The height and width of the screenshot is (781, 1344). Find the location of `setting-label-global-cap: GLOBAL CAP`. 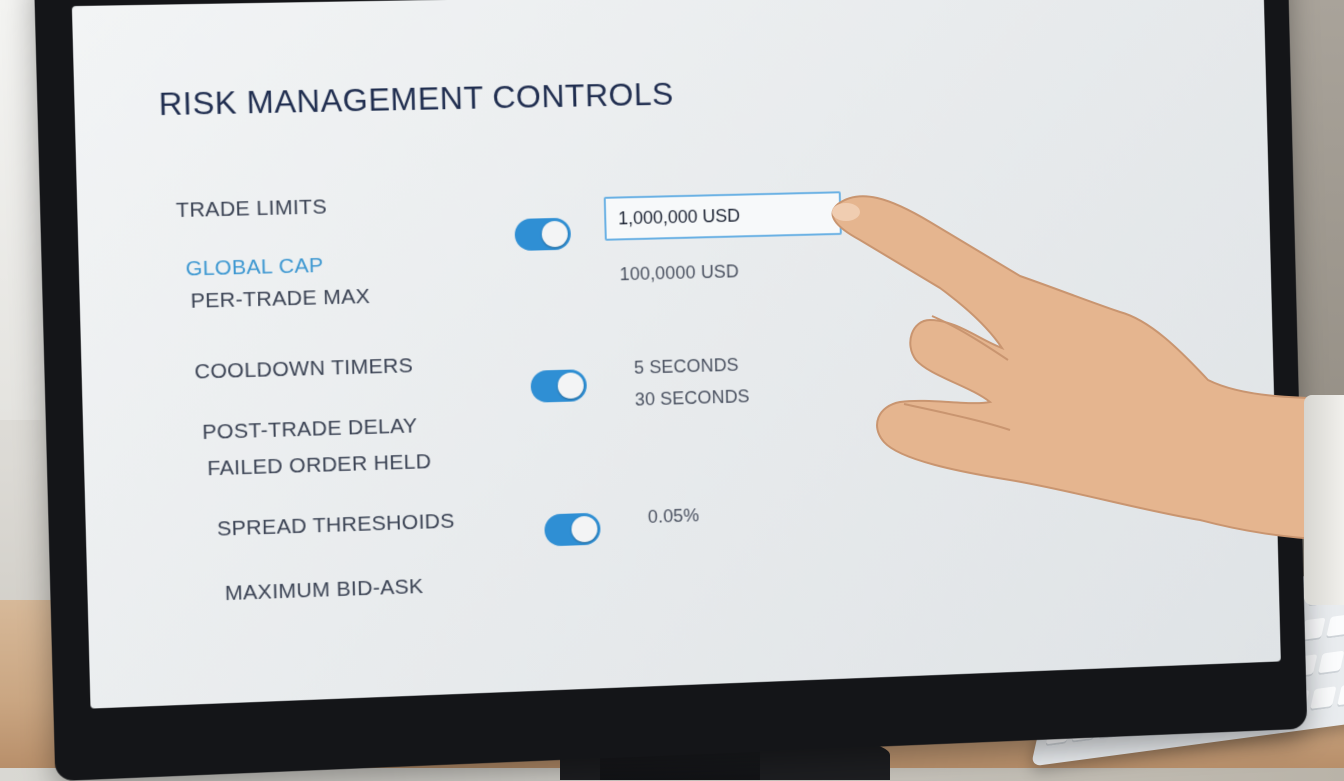

setting-label-global-cap: GLOBAL CAP is located at coordinates (254, 268).